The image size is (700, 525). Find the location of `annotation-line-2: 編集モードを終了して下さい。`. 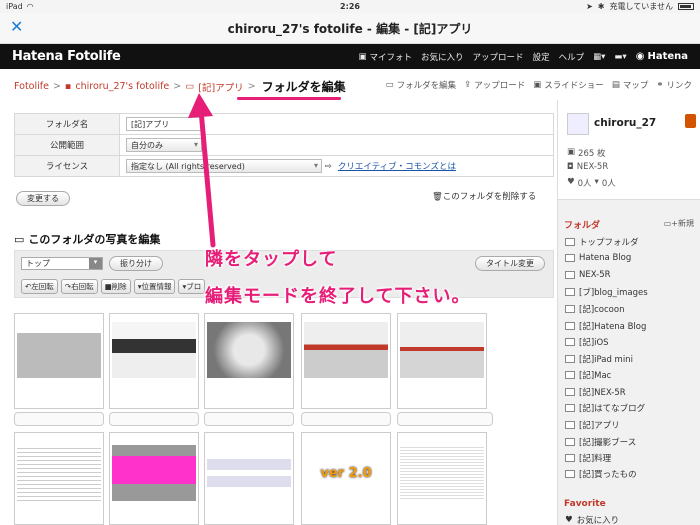

annotation-line-2: 編集モードを終了して下さい。 is located at coordinates (338, 296).